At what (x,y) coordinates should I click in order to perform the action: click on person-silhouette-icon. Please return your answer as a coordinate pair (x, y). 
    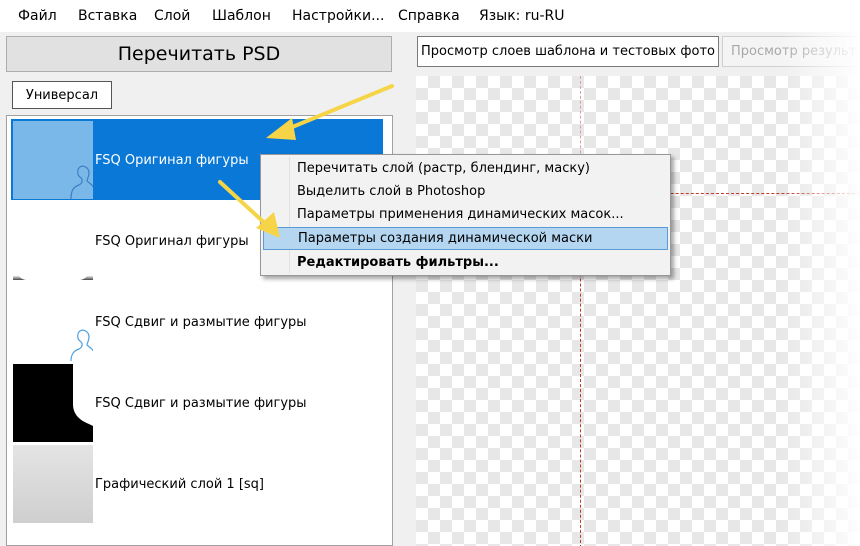
    Looking at the image, I should click on (81, 182).